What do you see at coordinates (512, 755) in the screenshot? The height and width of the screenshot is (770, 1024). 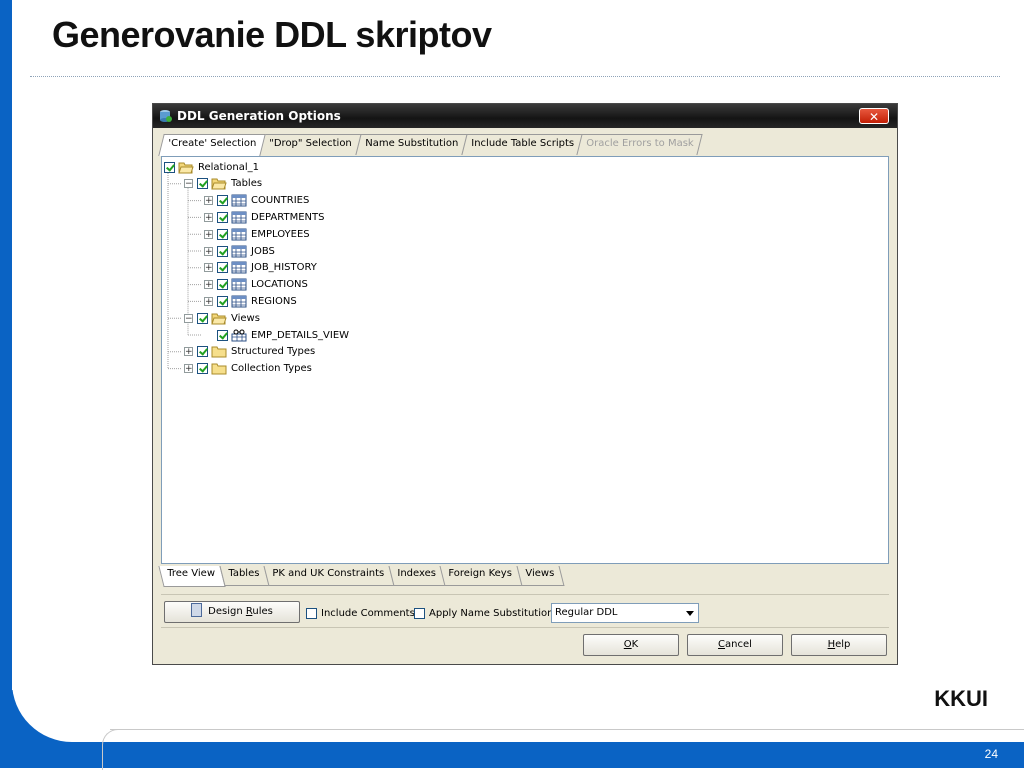 I see `slide-bottom-bar` at bounding box center [512, 755].